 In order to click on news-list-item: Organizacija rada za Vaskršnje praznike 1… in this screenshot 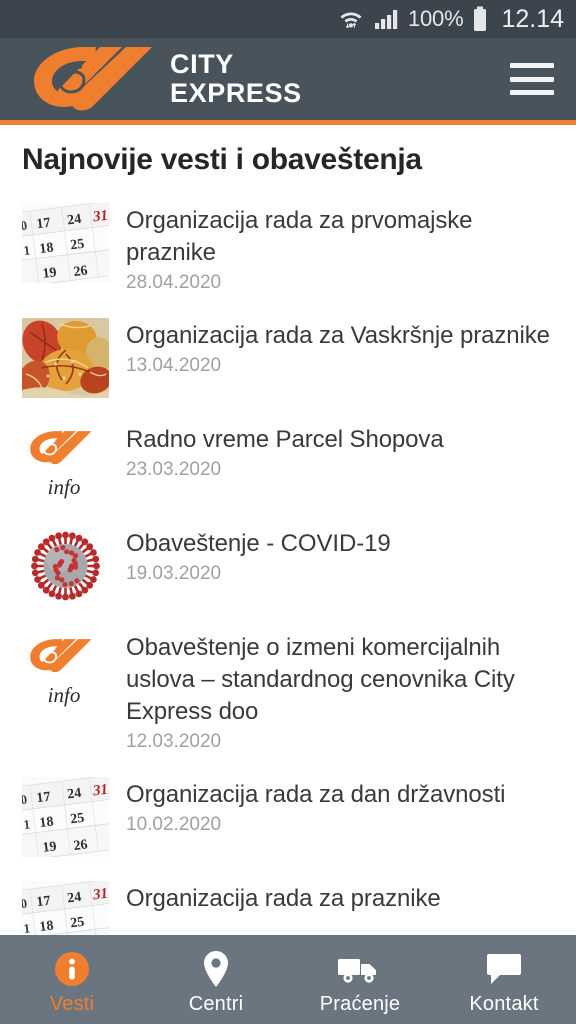, I will do `click(288, 358)`.